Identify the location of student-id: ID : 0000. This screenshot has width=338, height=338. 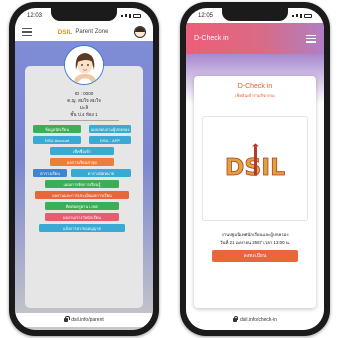
(84, 93).